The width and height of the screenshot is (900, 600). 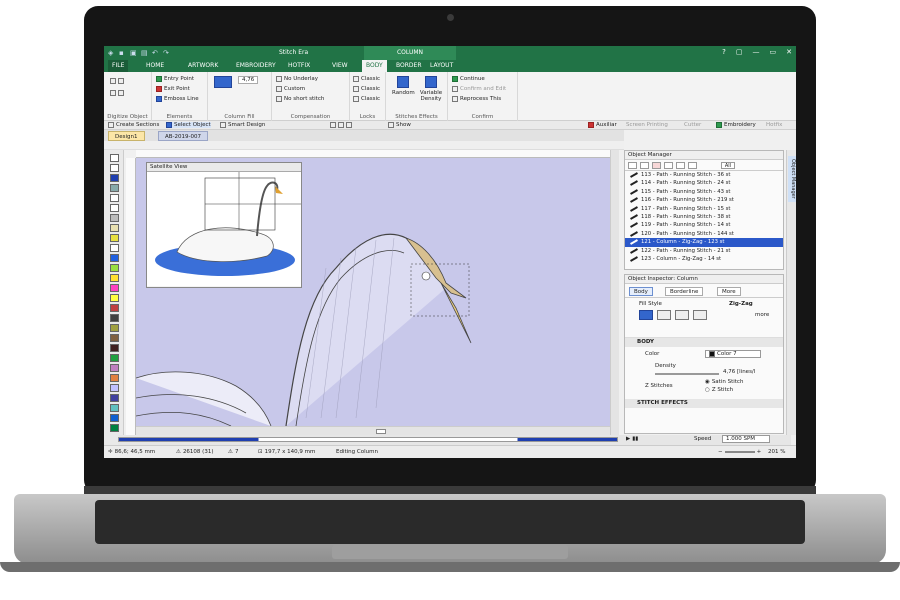 What do you see at coordinates (644, 165) in the screenshot?
I see `filter-column-icon` at bounding box center [644, 165].